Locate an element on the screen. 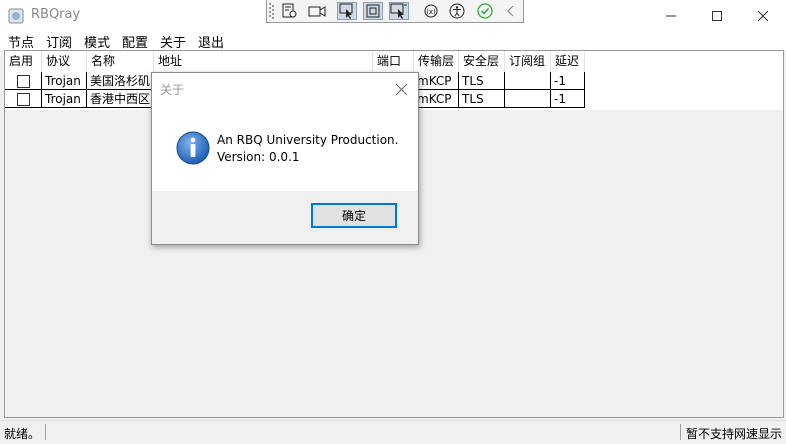 The height and width of the screenshot is (444, 786). info-icon is located at coordinates (193, 148).